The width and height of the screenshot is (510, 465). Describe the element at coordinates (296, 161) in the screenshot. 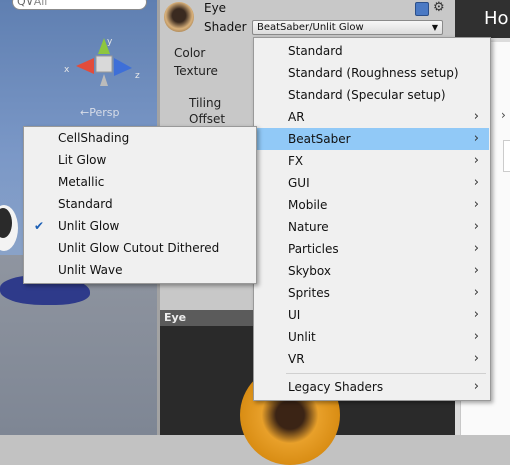

I see `menu-item-label: FX` at that location.